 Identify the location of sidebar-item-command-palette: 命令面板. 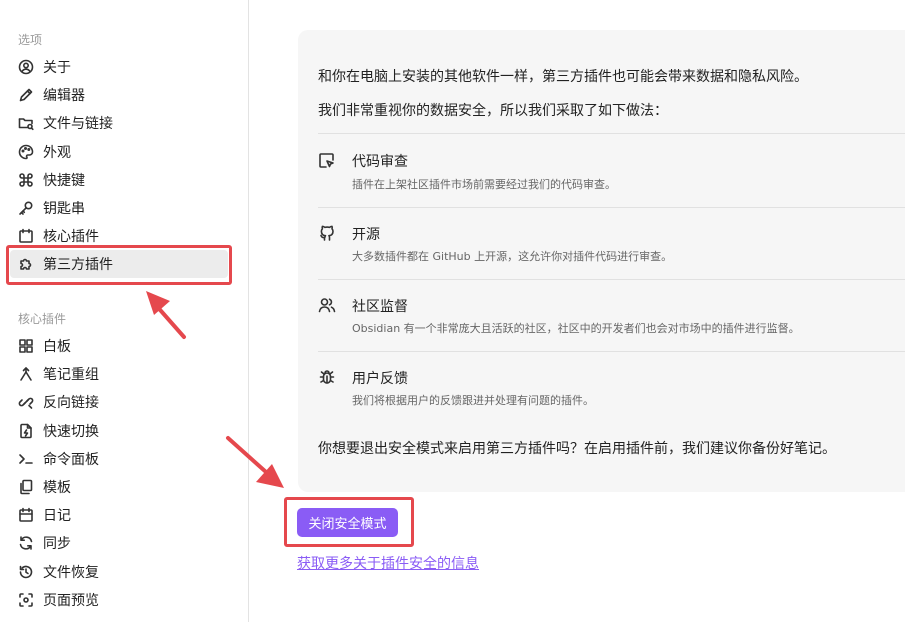
(119, 459).